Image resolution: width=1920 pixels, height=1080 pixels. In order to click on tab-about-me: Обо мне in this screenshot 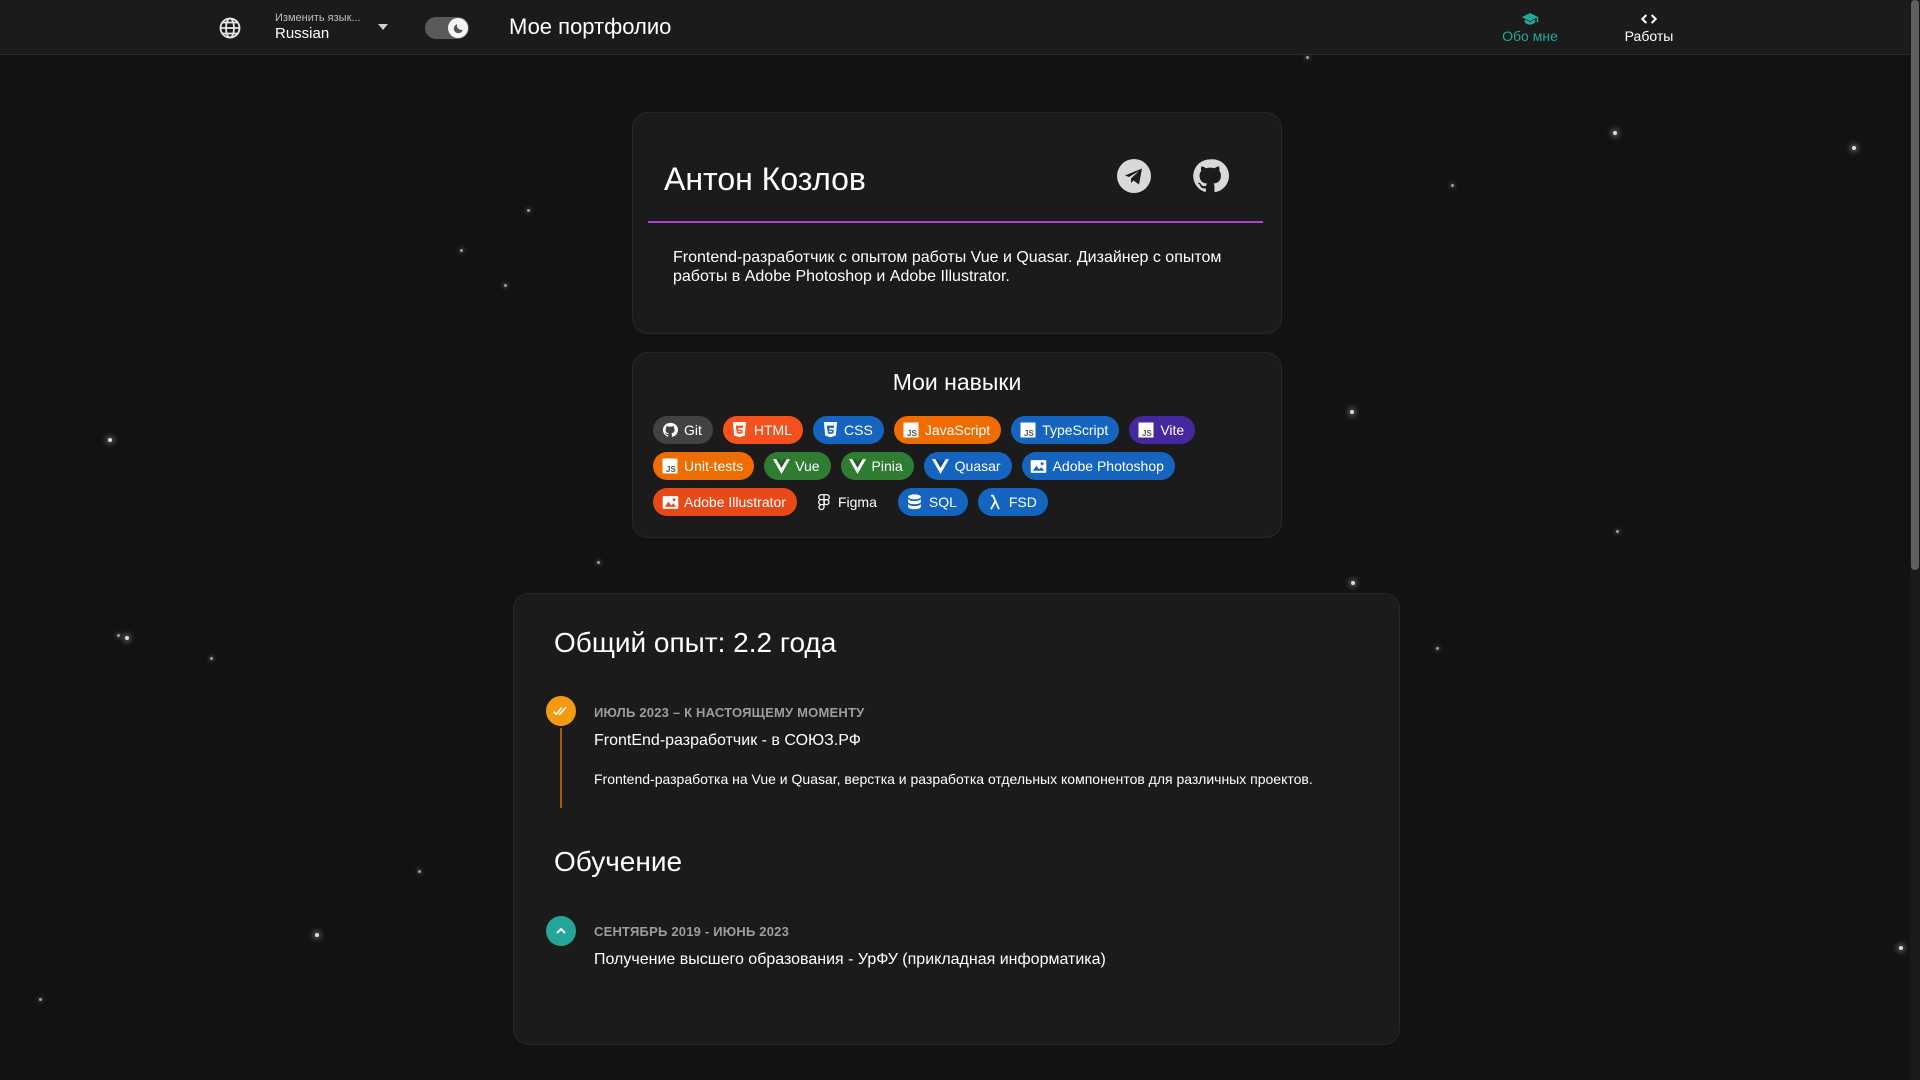, I will do `click(1530, 28)`.